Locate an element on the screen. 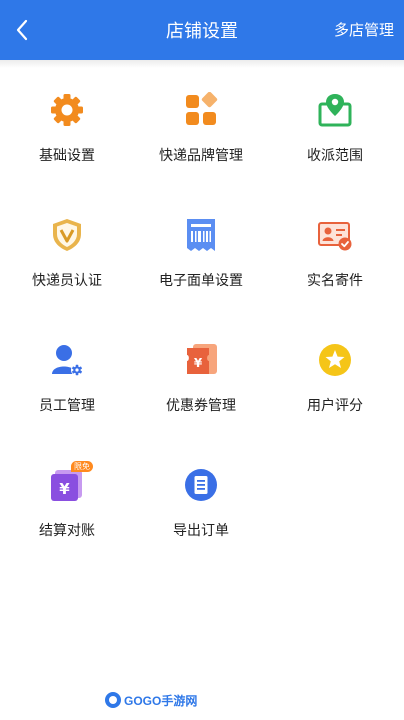 This screenshot has width=404, height=720. grid-item-basic-settings: 基础设置 is located at coordinates (67, 154).